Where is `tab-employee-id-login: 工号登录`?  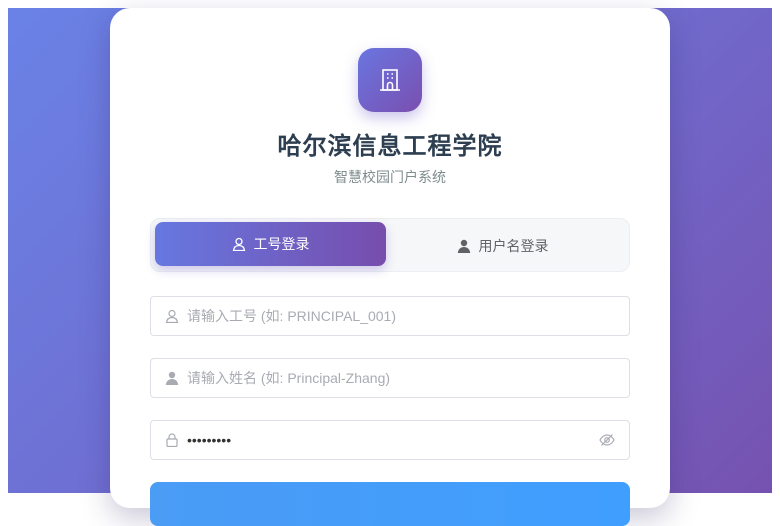 tab-employee-id-login: 工号登录 is located at coordinates (270, 244).